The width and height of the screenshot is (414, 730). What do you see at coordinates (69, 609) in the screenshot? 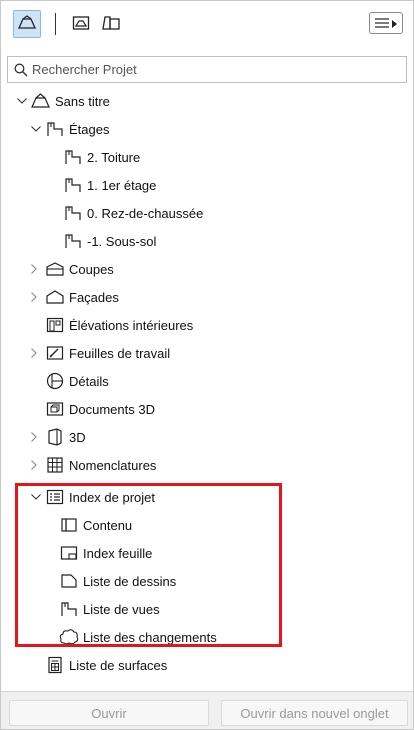
I see `view-list-icon` at bounding box center [69, 609].